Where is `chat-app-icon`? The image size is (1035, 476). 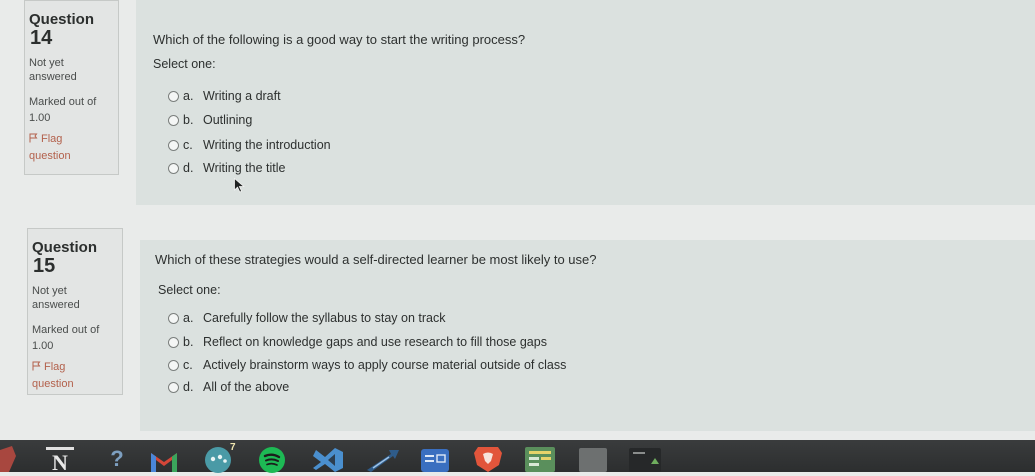
chat-app-icon is located at coordinates (218, 460).